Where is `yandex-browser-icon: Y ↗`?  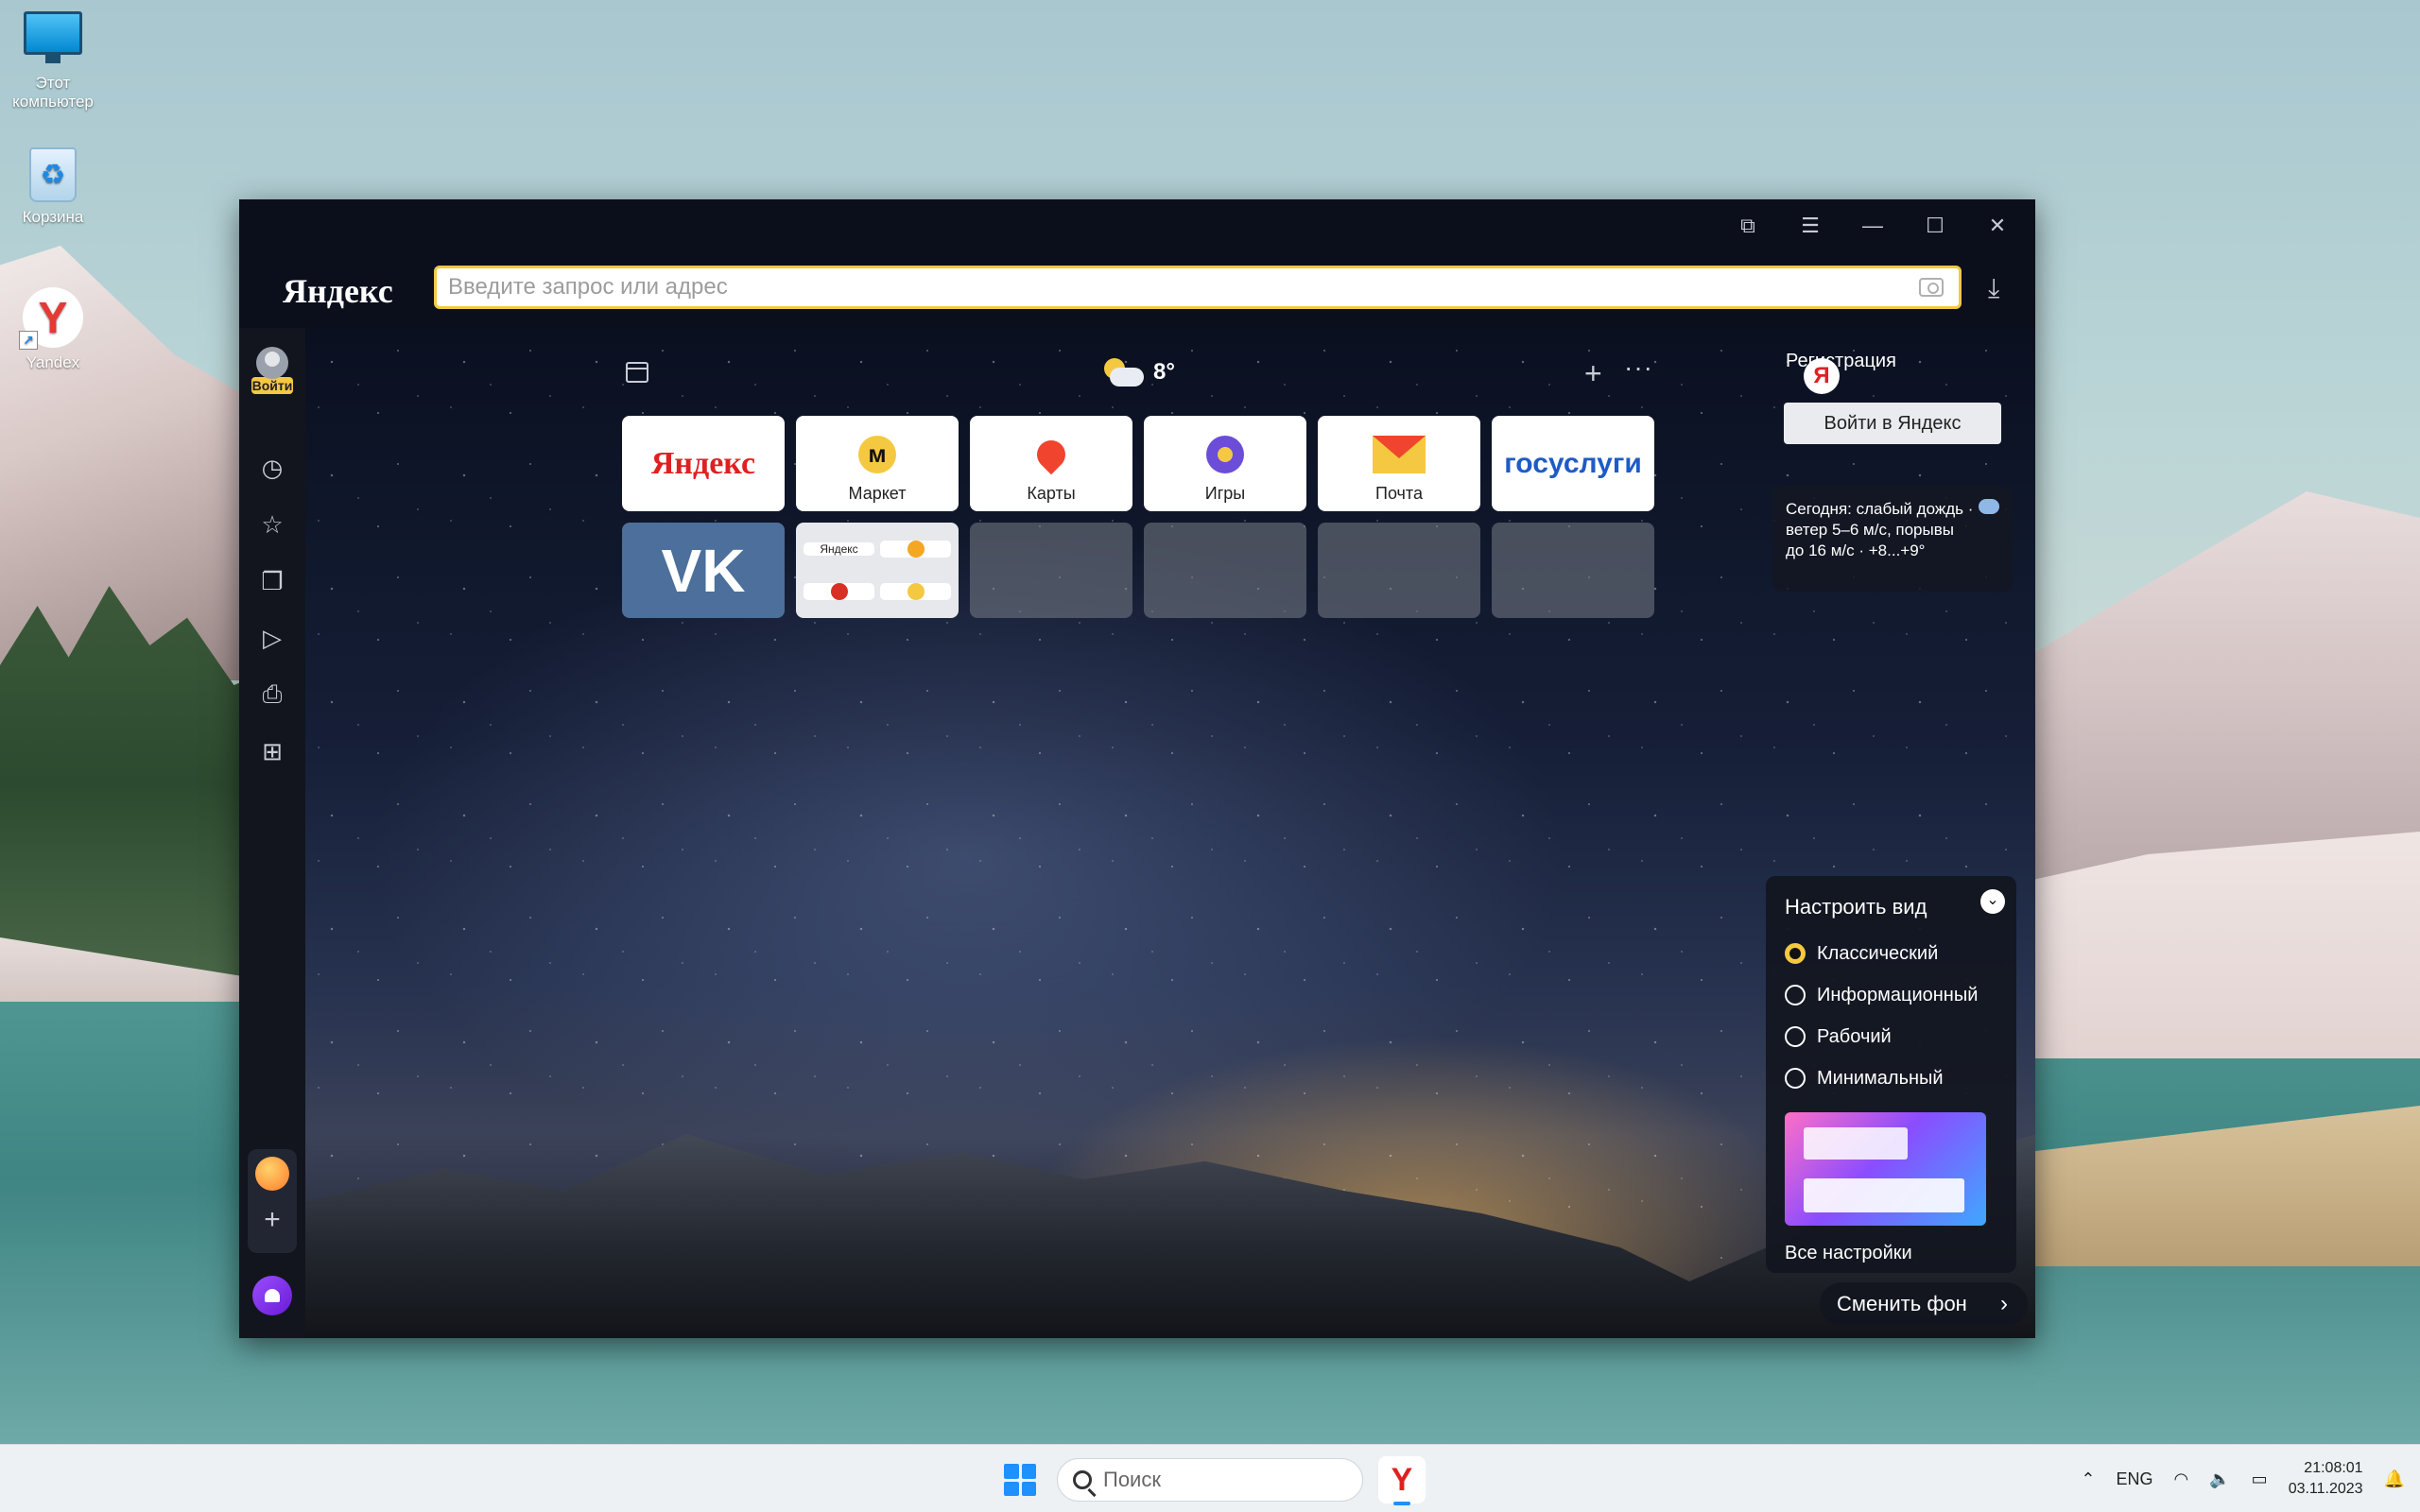
yandex-browser-icon: Y ↗ is located at coordinates (51, 318).